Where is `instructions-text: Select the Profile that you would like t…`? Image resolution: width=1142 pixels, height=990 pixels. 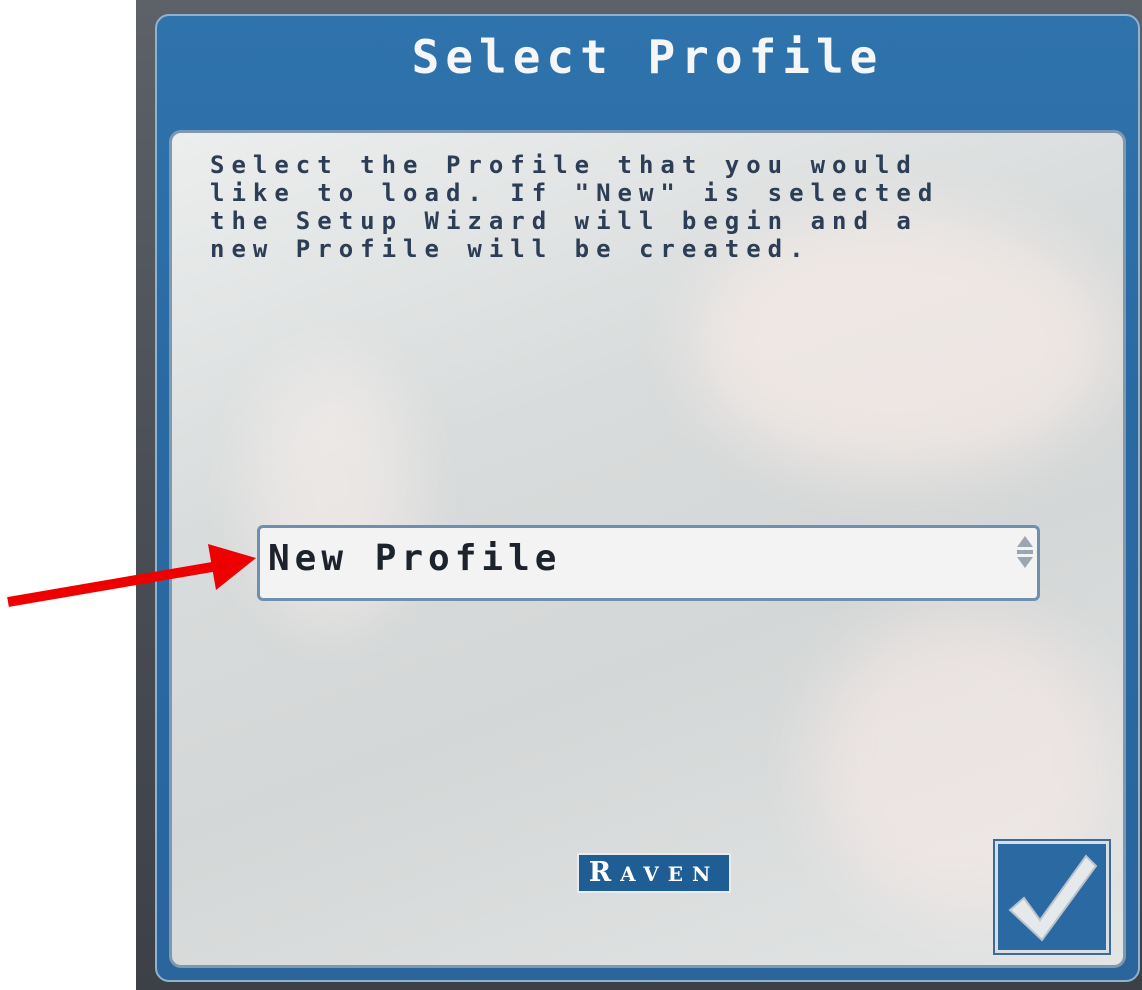
instructions-text: Select the Profile that you would like t… is located at coordinates (575, 207).